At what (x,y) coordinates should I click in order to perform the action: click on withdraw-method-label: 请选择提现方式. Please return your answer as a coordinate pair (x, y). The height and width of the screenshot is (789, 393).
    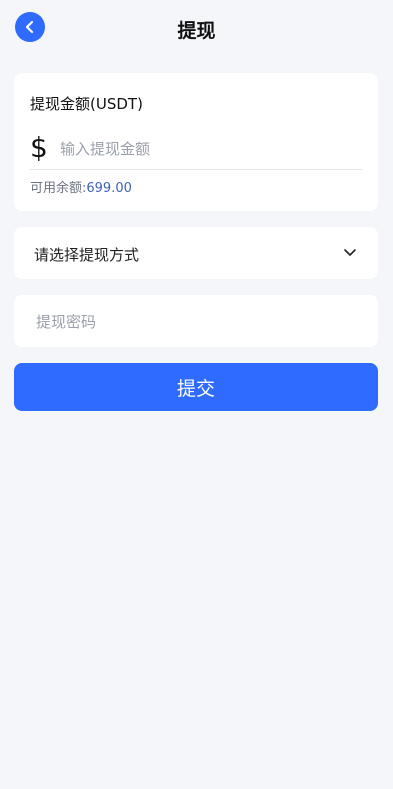
    Looking at the image, I should click on (87, 255).